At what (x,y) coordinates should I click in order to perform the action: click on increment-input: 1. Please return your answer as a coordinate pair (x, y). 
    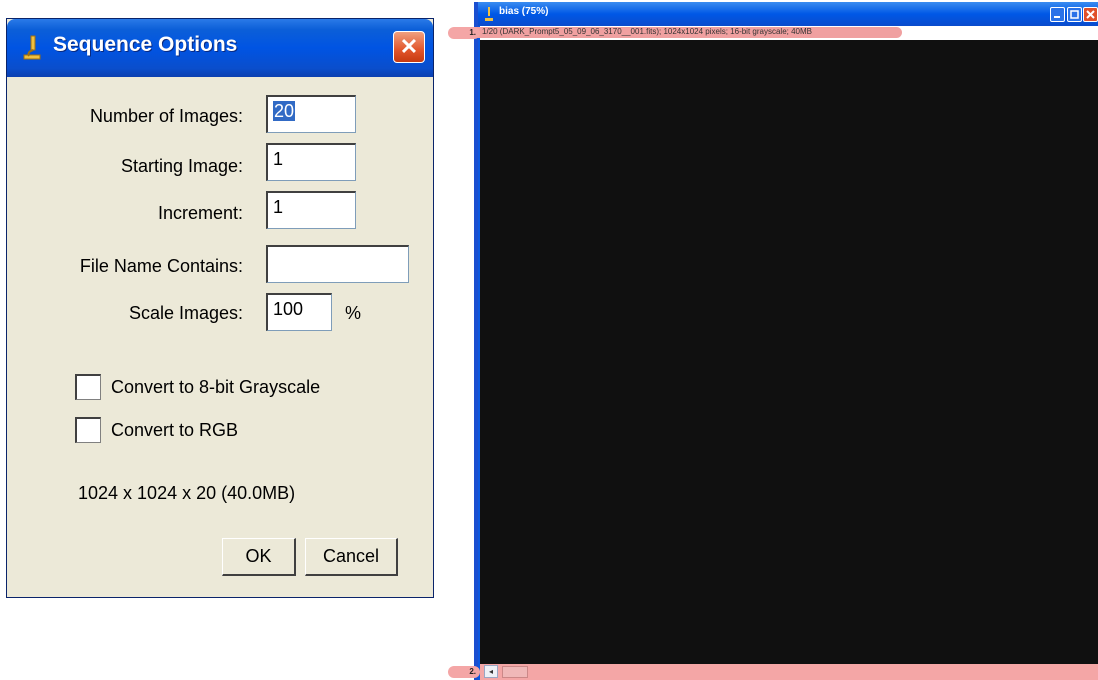
    Looking at the image, I should click on (311, 210).